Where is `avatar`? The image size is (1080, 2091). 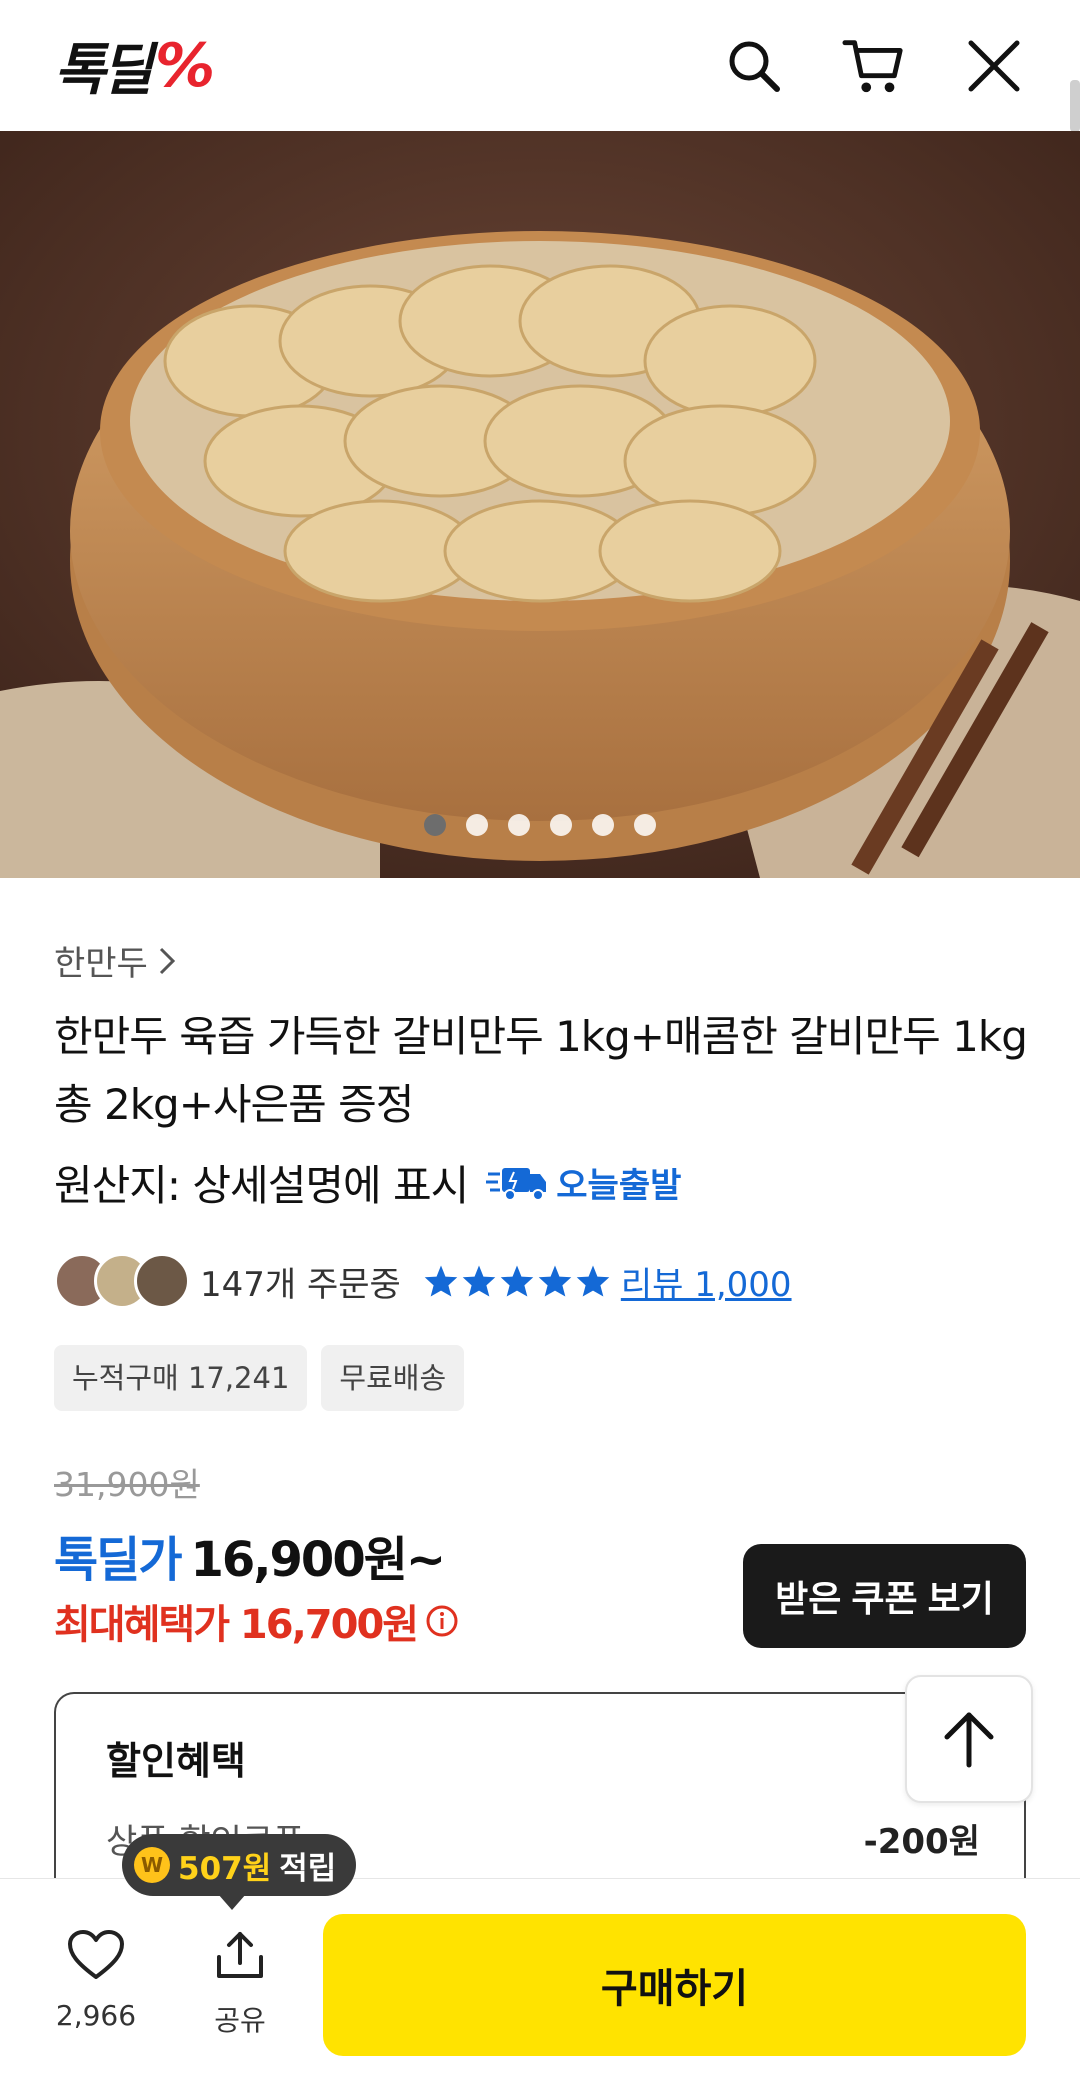 avatar is located at coordinates (162, 1281).